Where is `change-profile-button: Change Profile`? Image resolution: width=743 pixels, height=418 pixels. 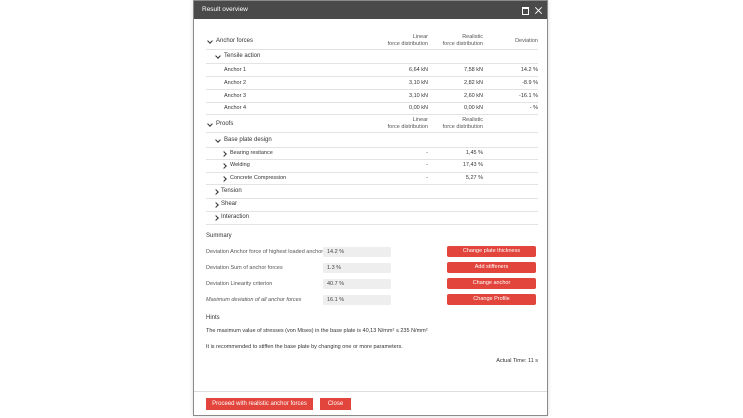 change-profile-button: Change Profile is located at coordinates (491, 299).